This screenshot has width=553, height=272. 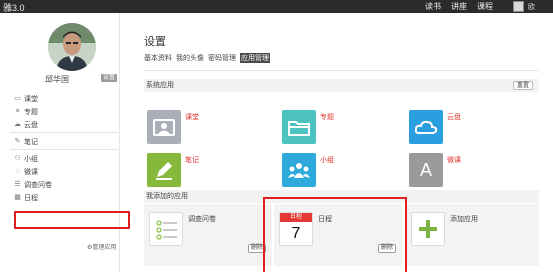 What do you see at coordinates (201, 167) in the screenshot?
I see `app-notes: 笔记` at bounding box center [201, 167].